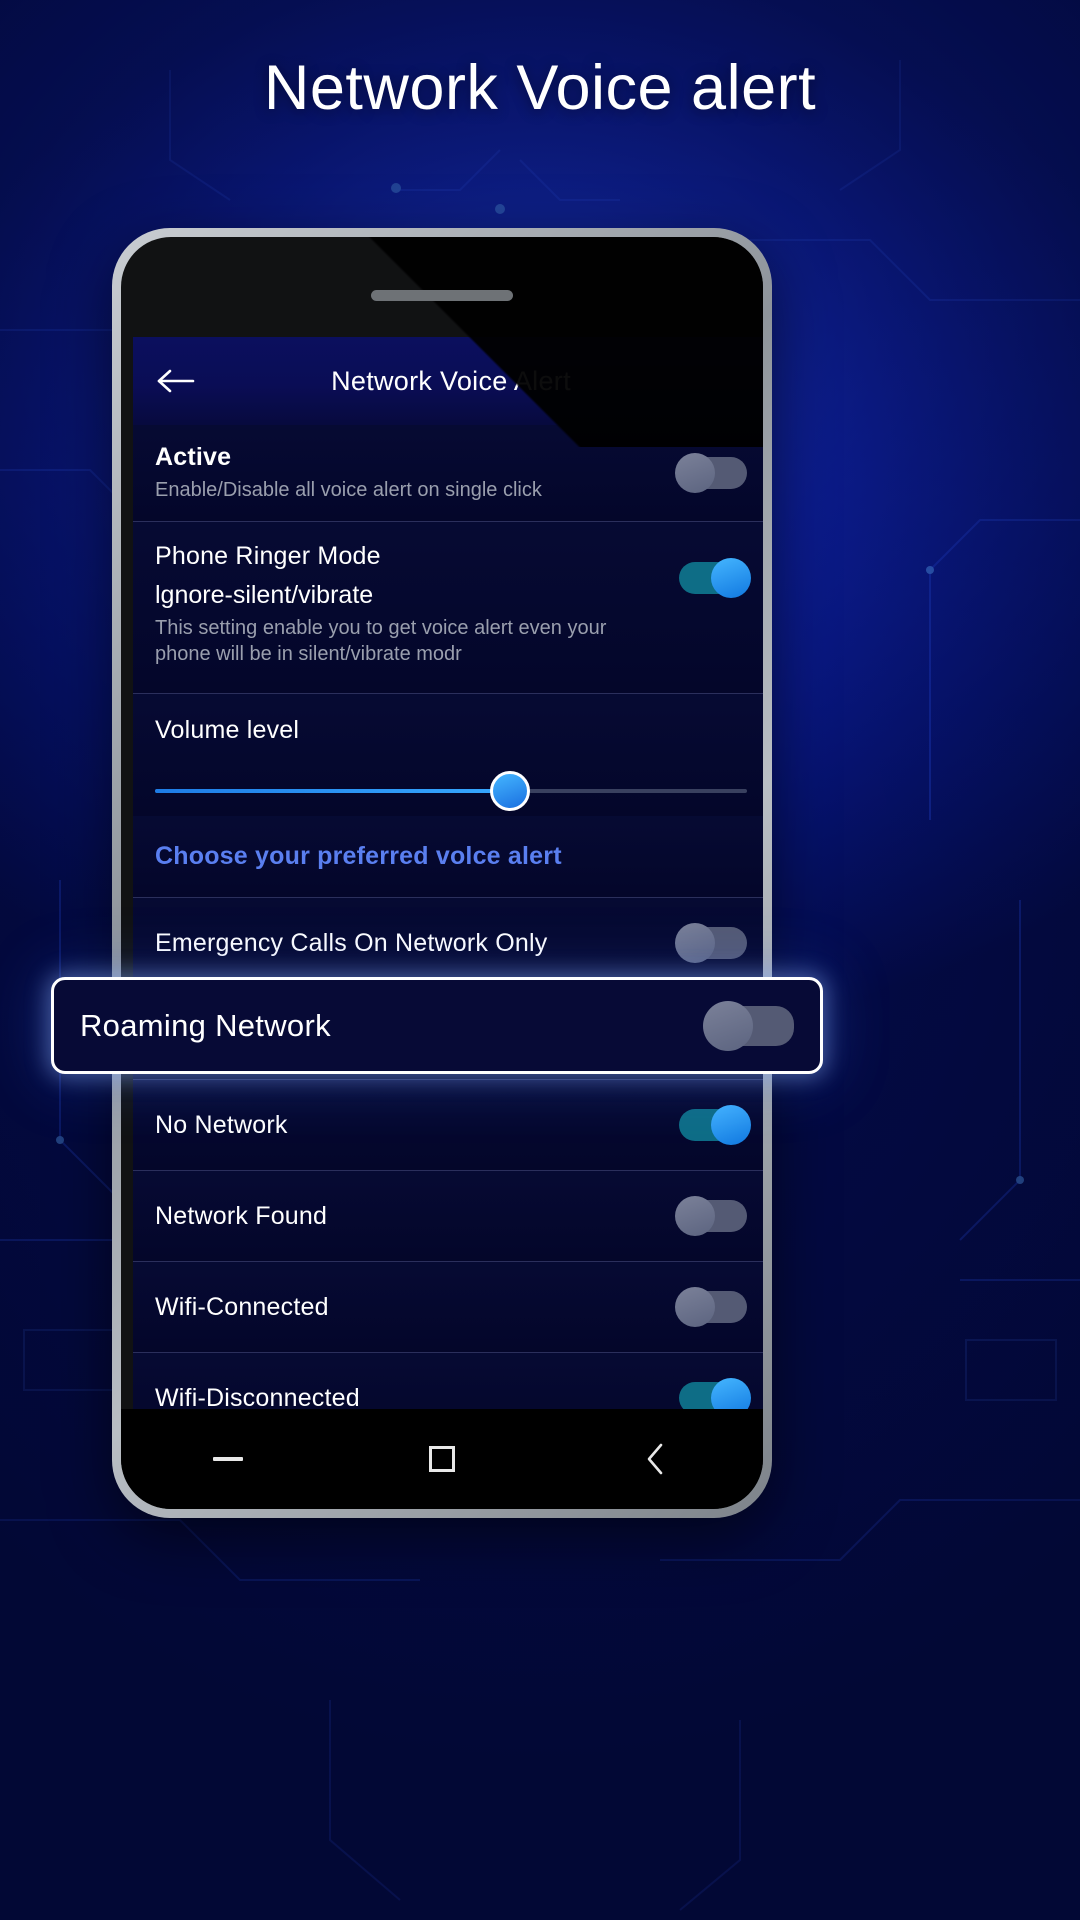  Describe the element at coordinates (333, 791) in the screenshot. I see `slider-fill` at that location.